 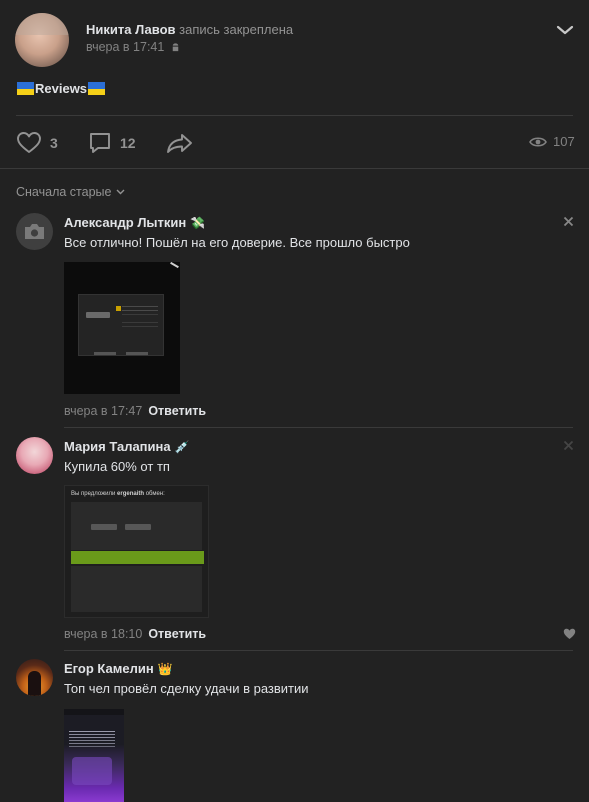 I want to click on chevron-down-icon, so click(x=120, y=192).